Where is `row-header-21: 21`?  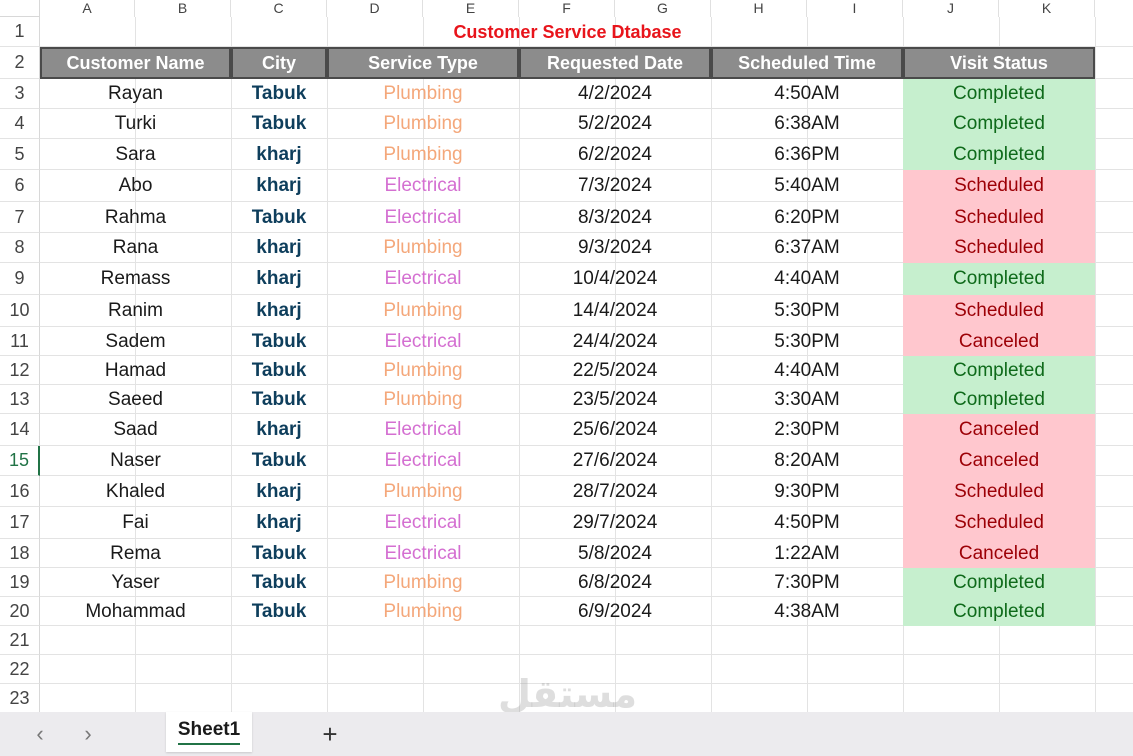
row-header-21: 21 is located at coordinates (20, 640).